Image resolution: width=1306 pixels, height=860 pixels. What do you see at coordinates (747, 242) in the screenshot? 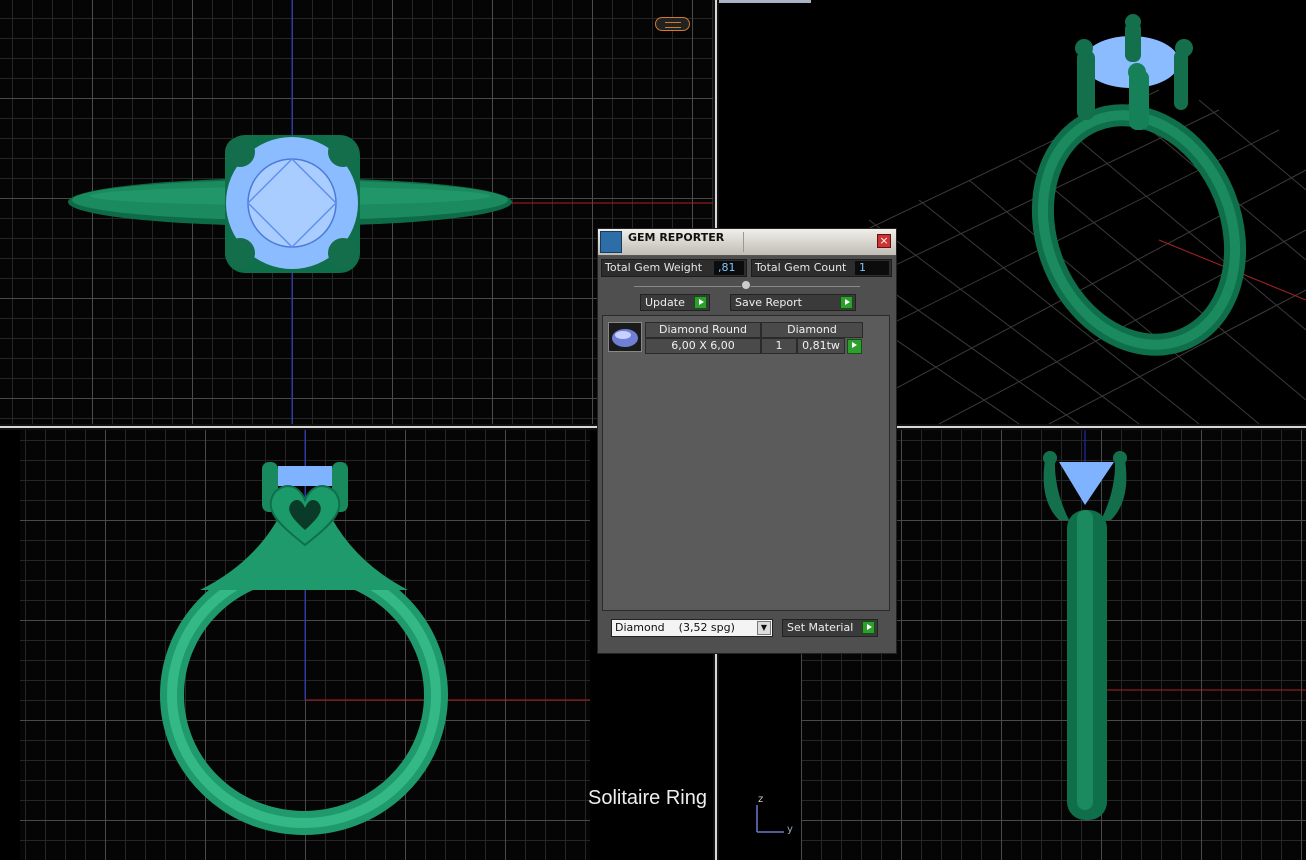
I see `panel-titlebar: GEM REPORTER ×` at bounding box center [747, 242].